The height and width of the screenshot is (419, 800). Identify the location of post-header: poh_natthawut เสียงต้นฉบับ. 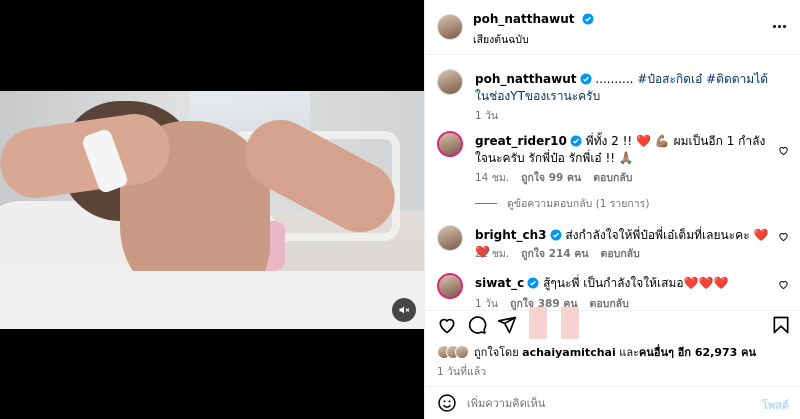
(612, 27).